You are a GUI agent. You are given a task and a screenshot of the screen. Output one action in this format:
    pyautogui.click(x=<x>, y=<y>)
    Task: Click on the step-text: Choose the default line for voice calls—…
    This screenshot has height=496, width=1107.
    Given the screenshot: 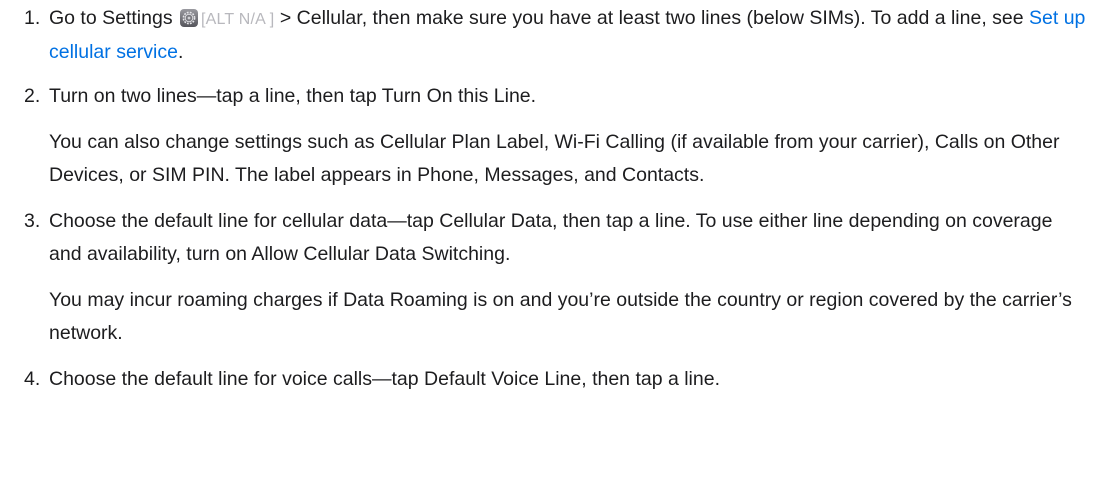 What is the action you would take?
    pyautogui.click(x=384, y=379)
    